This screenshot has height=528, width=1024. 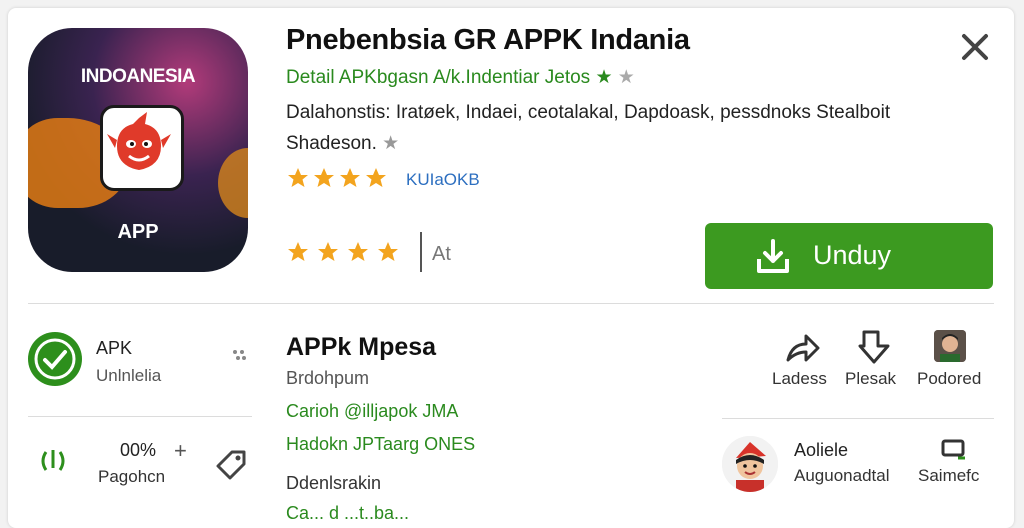 What do you see at coordinates (138, 76) in the screenshot?
I see `app-icon-country-label: INDOANESIA` at bounding box center [138, 76].